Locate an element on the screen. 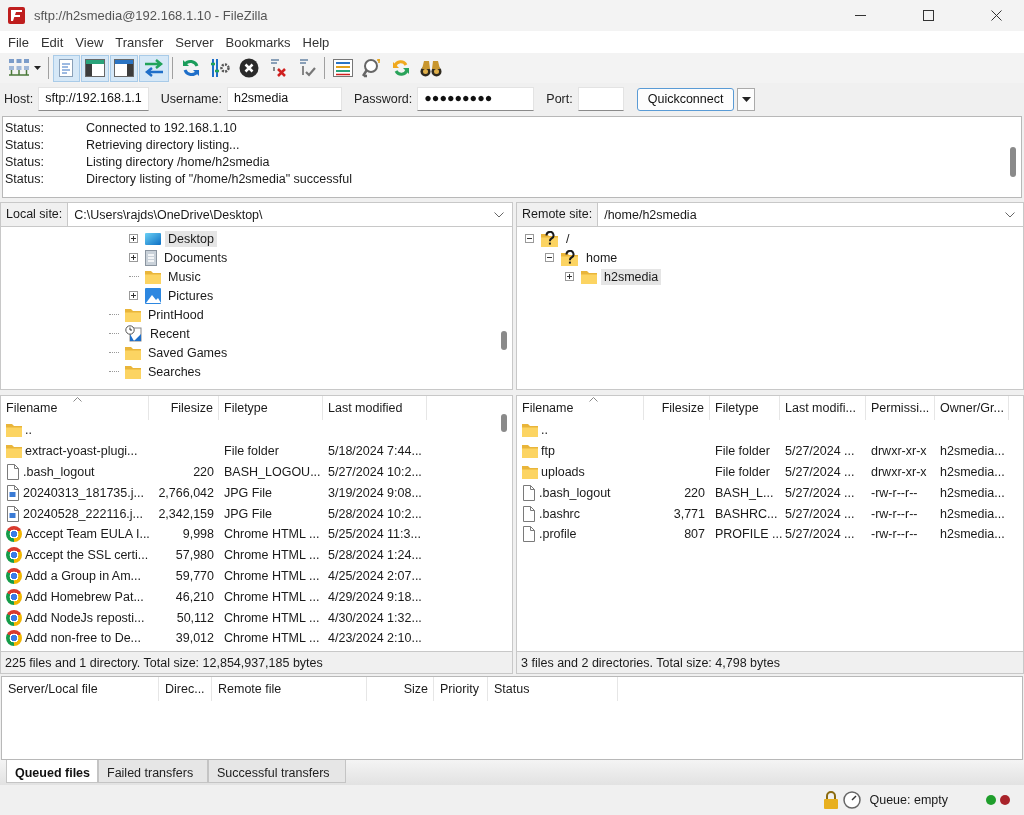 This screenshot has width=1024, height=815. column-header: Server/Local file is located at coordinates (80, 689).